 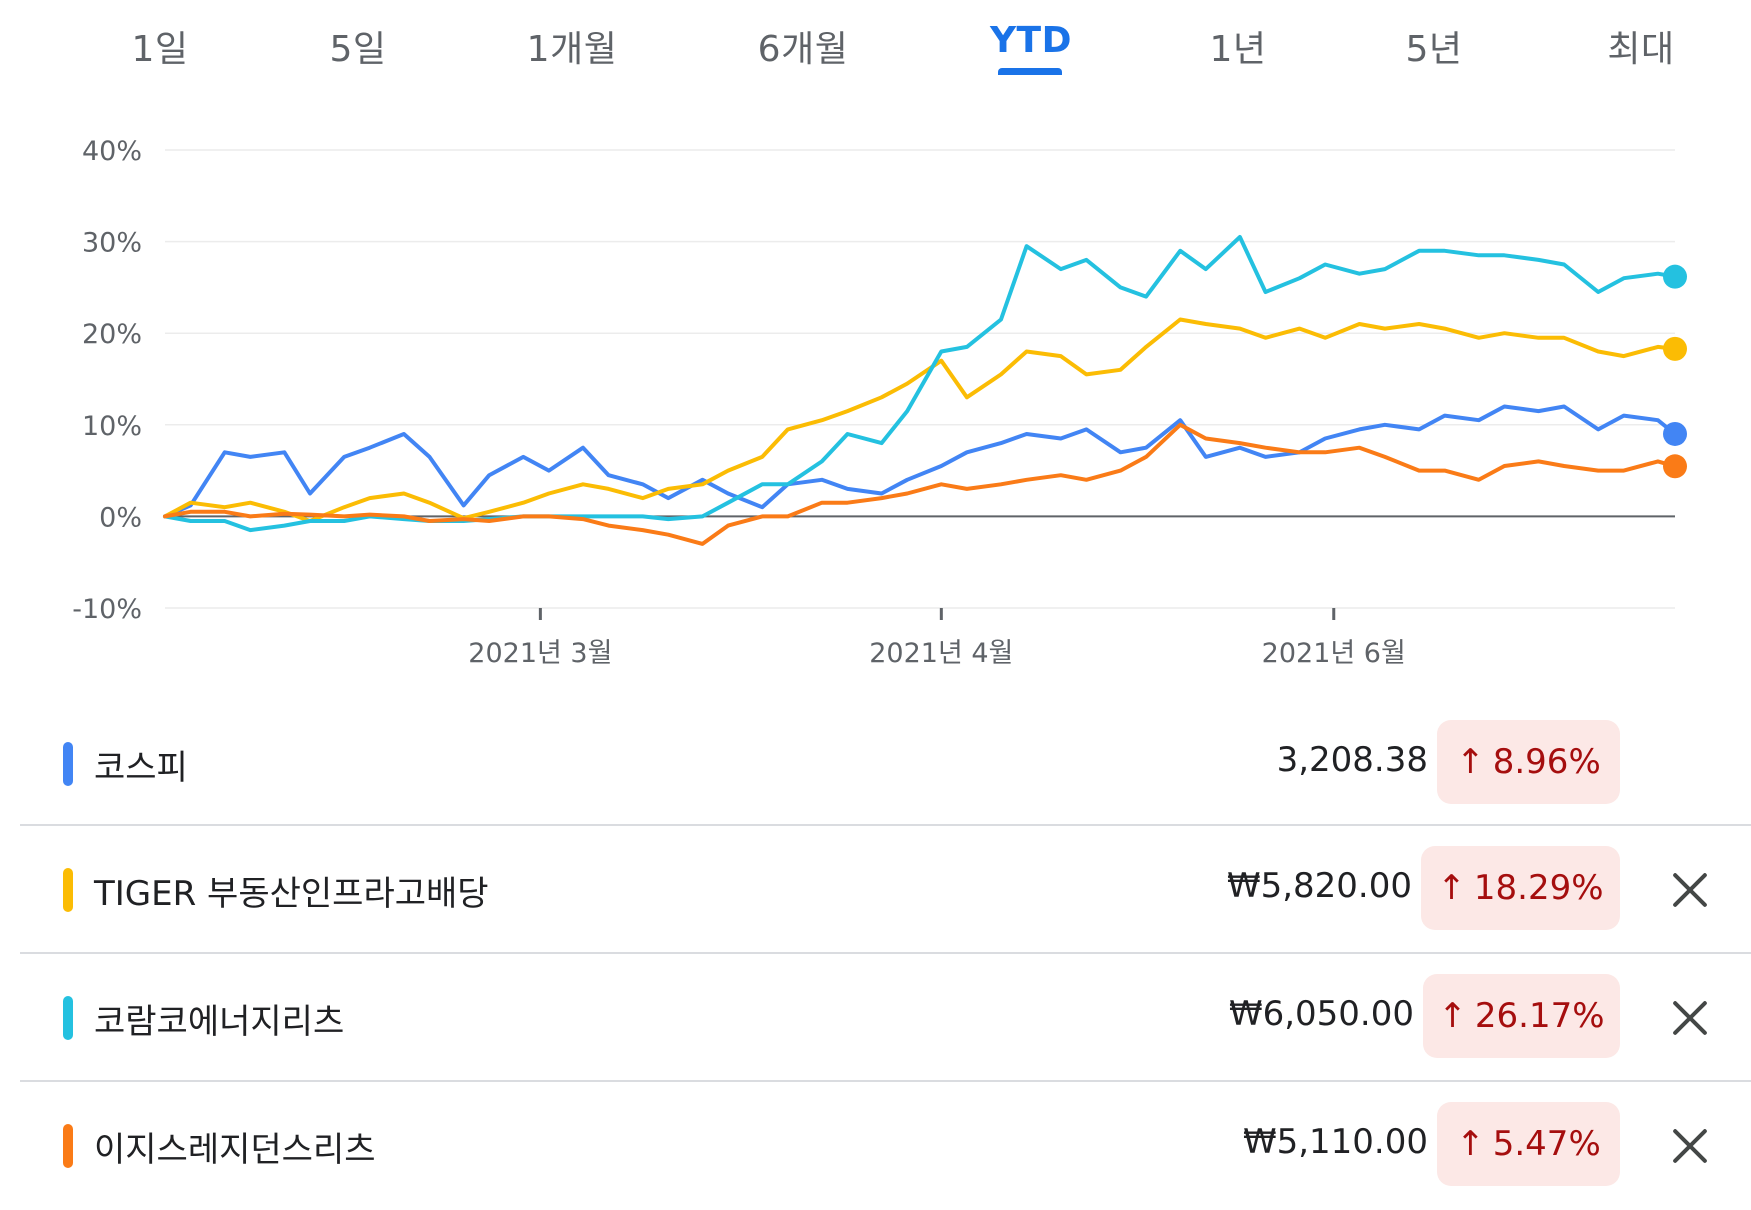 What do you see at coordinates (112, 426) in the screenshot?
I see `y-tick-label: 10%` at bounding box center [112, 426].